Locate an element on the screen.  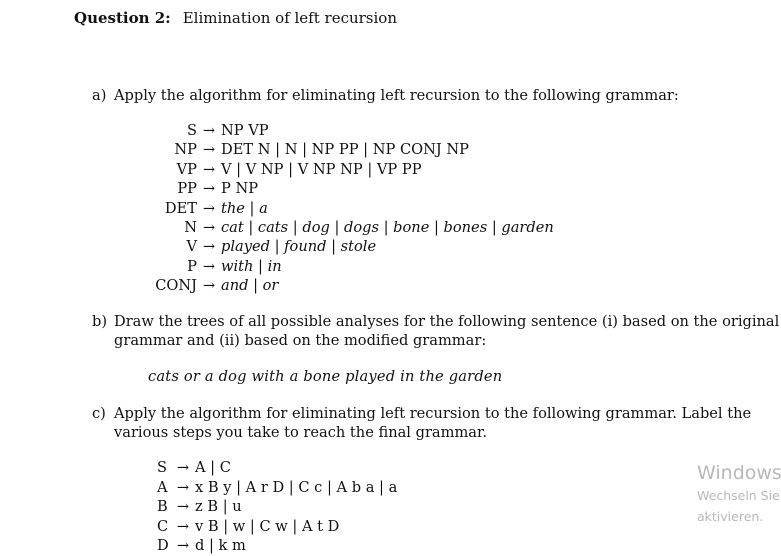
rule-lhs: B is located at coordinates (162, 506).